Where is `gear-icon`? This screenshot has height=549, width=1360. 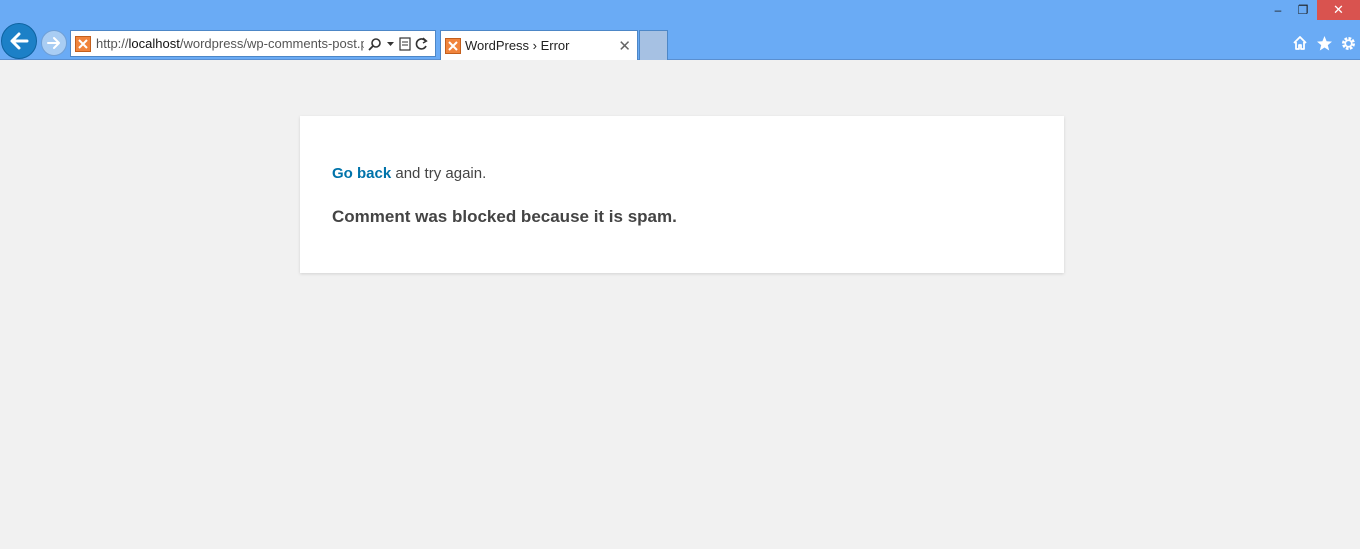 gear-icon is located at coordinates (1348, 43).